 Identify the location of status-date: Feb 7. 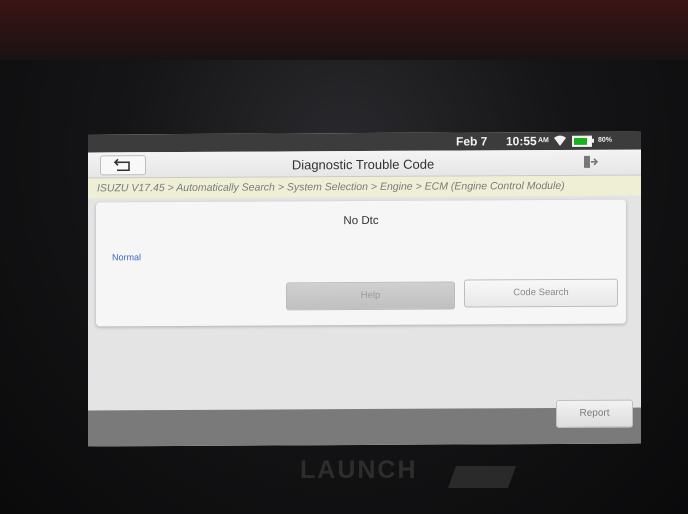
(472, 141).